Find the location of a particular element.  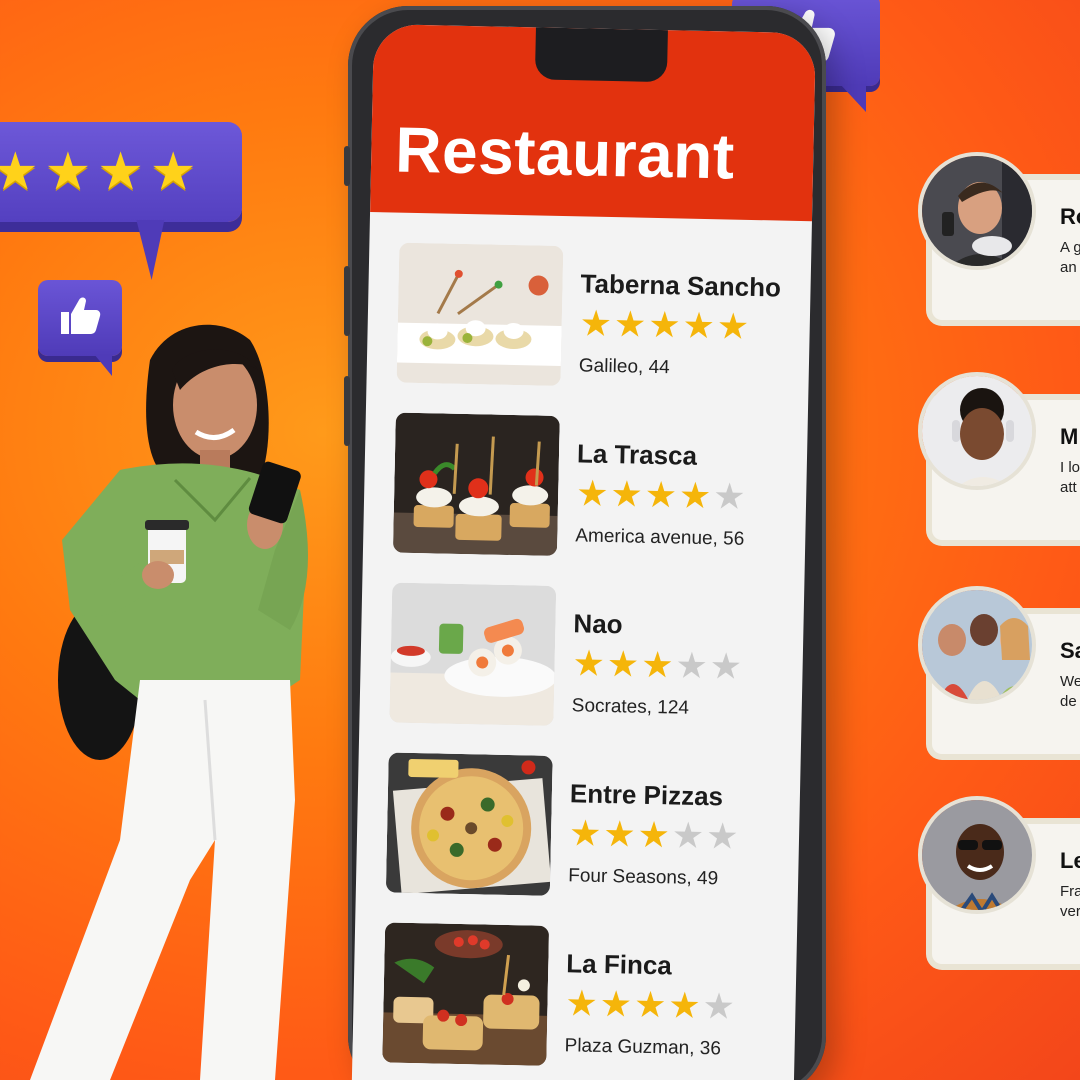

app-header: Restaurant is located at coordinates (593, 123).